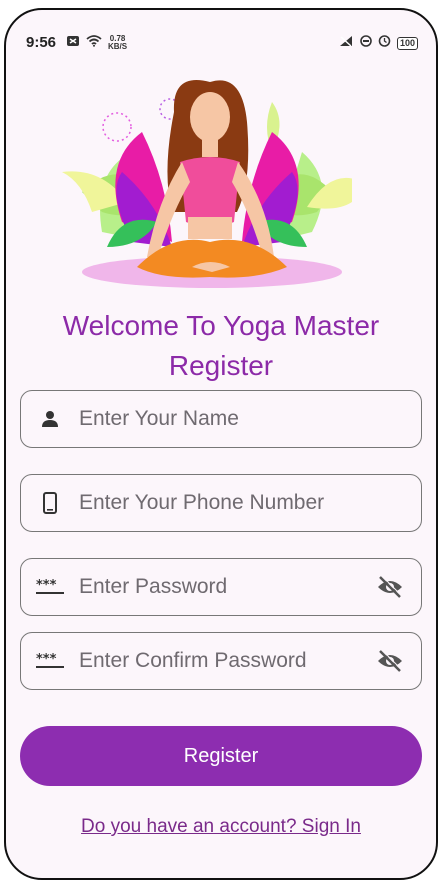 This screenshot has height=888, width=444. I want to click on status-left-icons: 0.78 KB/S, so click(96, 43).